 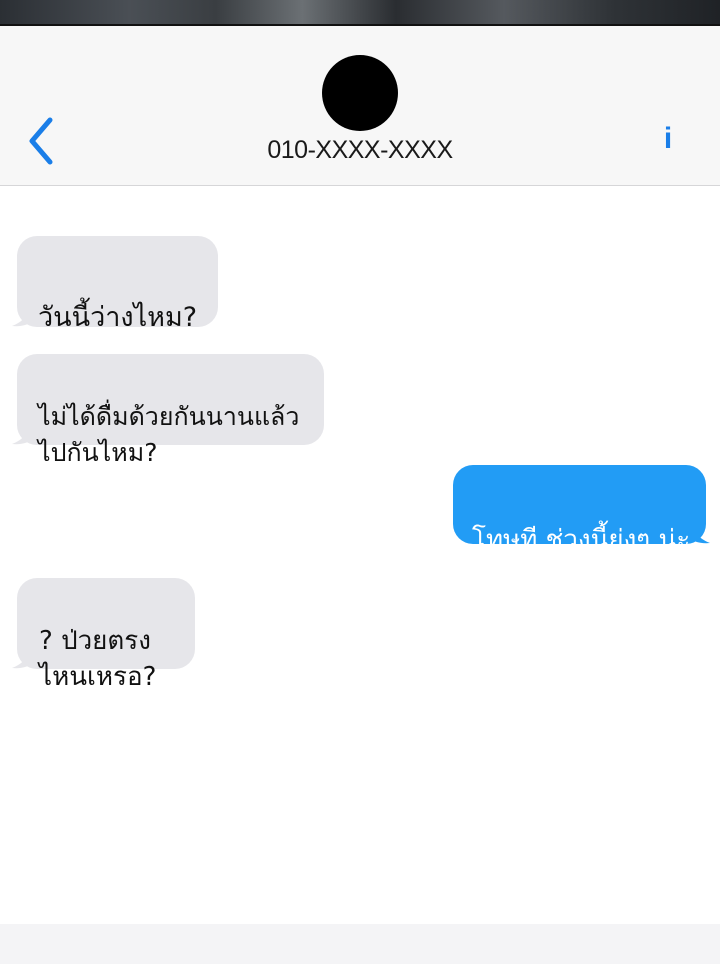 I want to click on message-bubble-incoming: ? ป่วยตรง ไหนเหรอ?, so click(x=106, y=635).